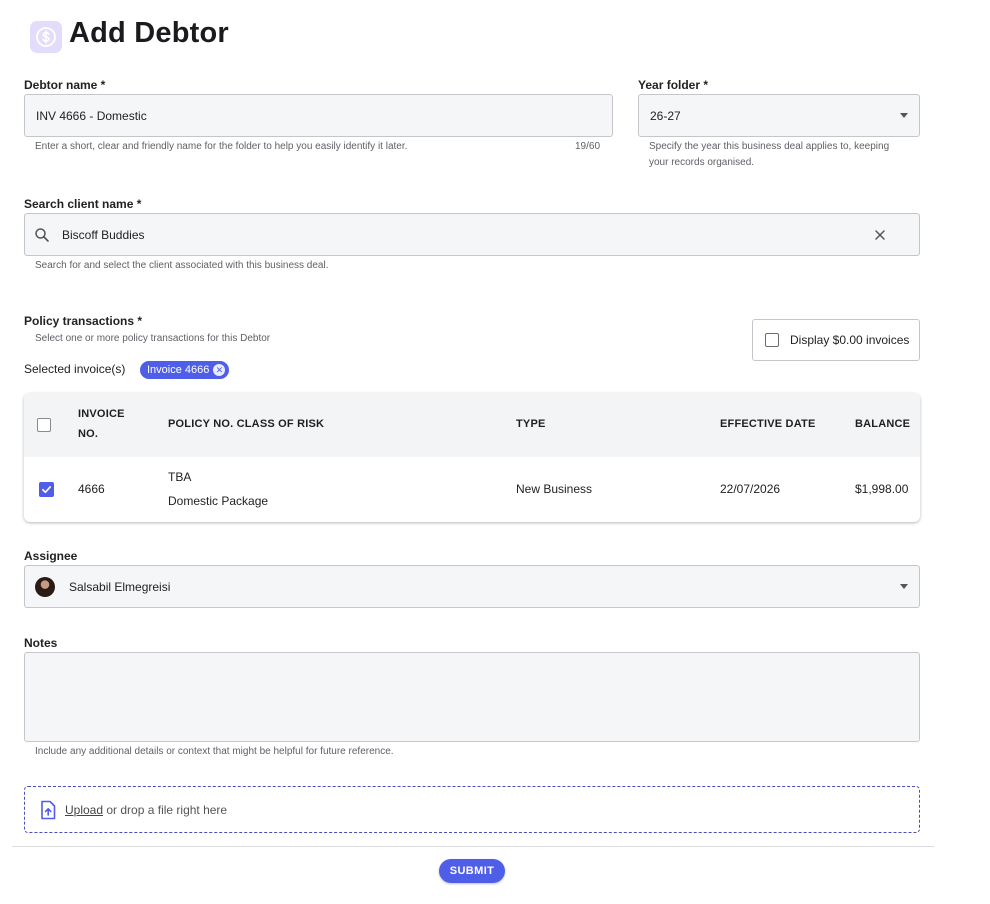  I want to click on search-icon, so click(42, 234).